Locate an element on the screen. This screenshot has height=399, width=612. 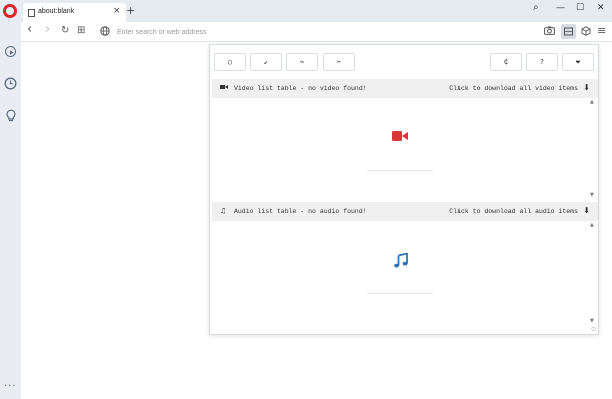
address-bar: ‹ › ↻ ⊞ ≡ is located at coordinates (316, 32).